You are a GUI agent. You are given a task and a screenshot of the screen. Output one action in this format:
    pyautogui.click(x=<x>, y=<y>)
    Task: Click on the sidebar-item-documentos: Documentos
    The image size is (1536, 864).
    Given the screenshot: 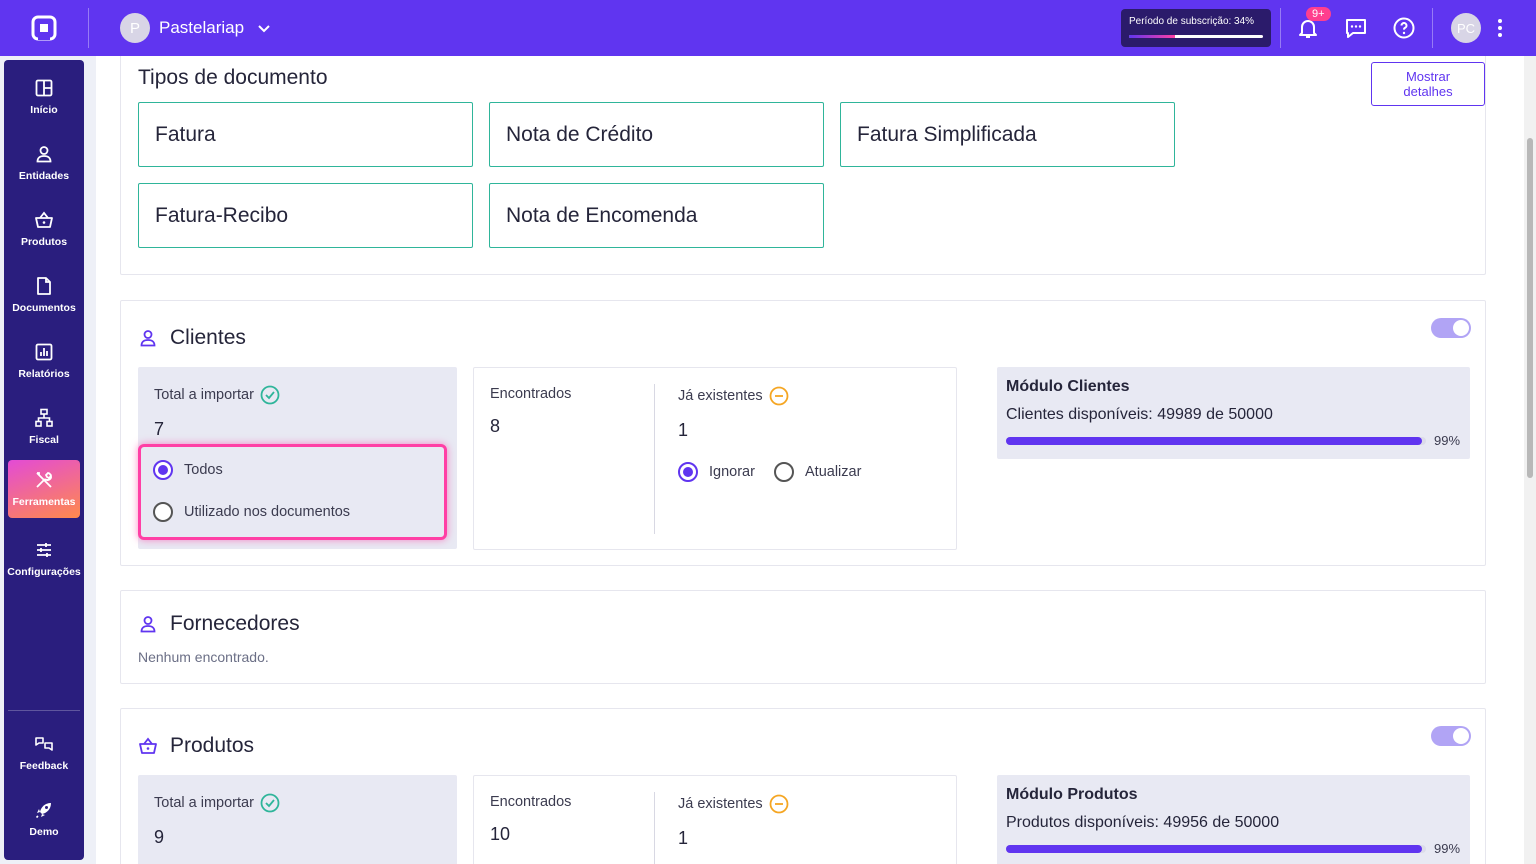 What is the action you would take?
    pyautogui.click(x=44, y=295)
    